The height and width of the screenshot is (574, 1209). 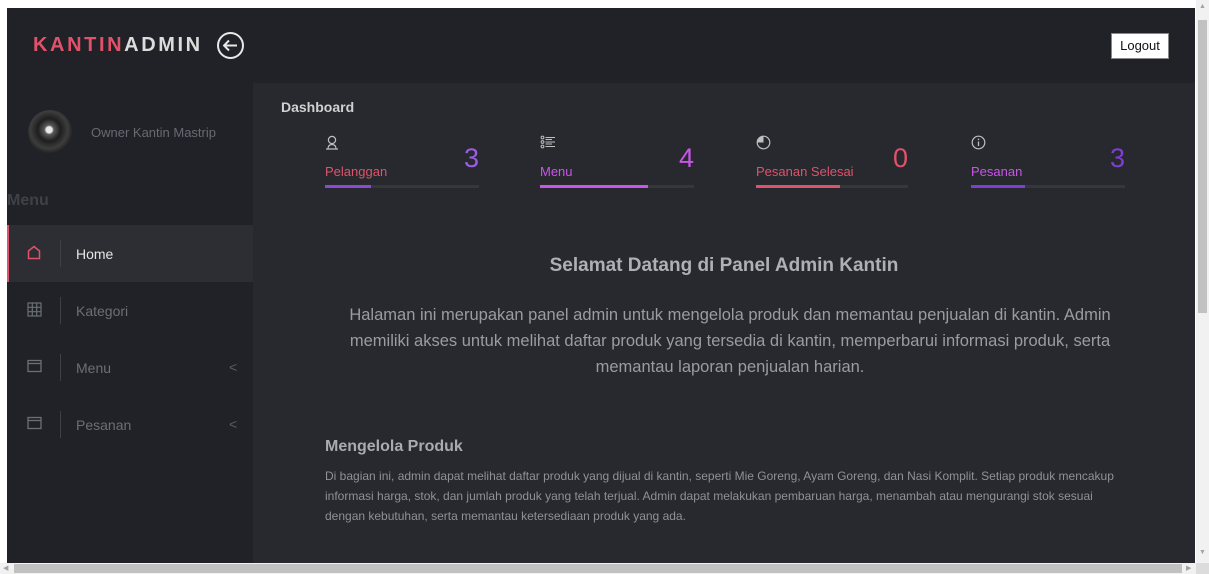 I want to click on user-icon, so click(x=332, y=142).